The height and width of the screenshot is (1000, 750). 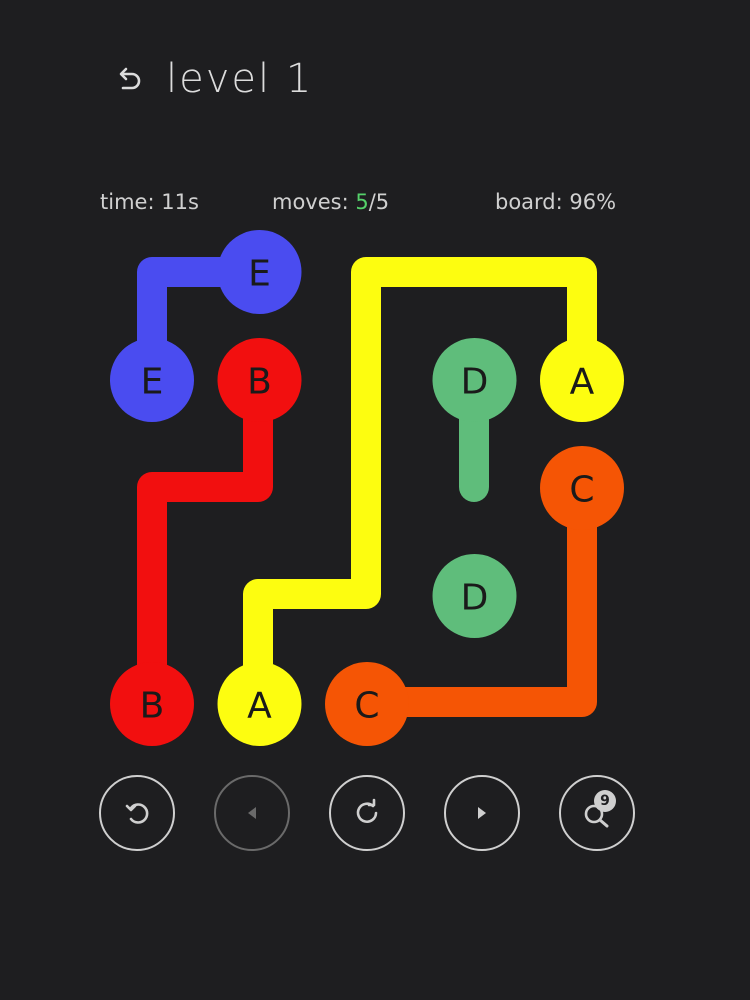 I want to click on undo-button, so click(x=137, y=813).